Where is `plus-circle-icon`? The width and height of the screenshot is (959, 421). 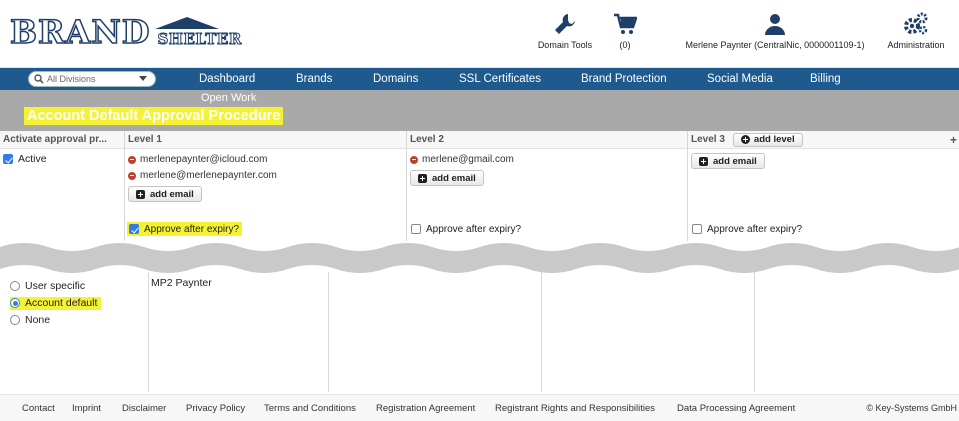 plus-circle-icon is located at coordinates (745, 139).